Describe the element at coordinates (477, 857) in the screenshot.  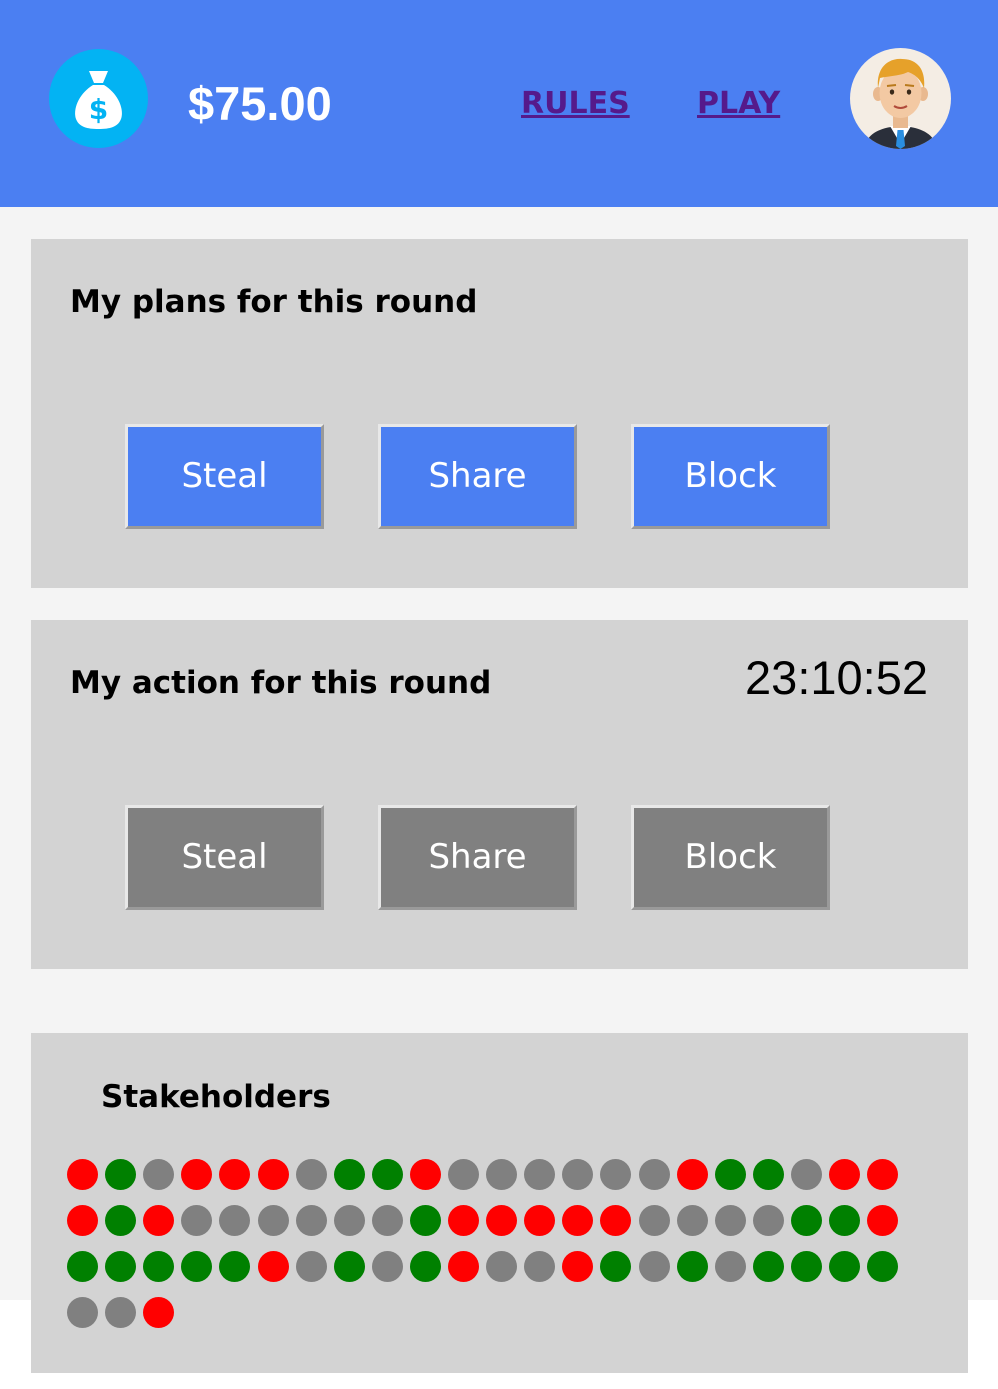
I see `action-share-button: Share` at that location.